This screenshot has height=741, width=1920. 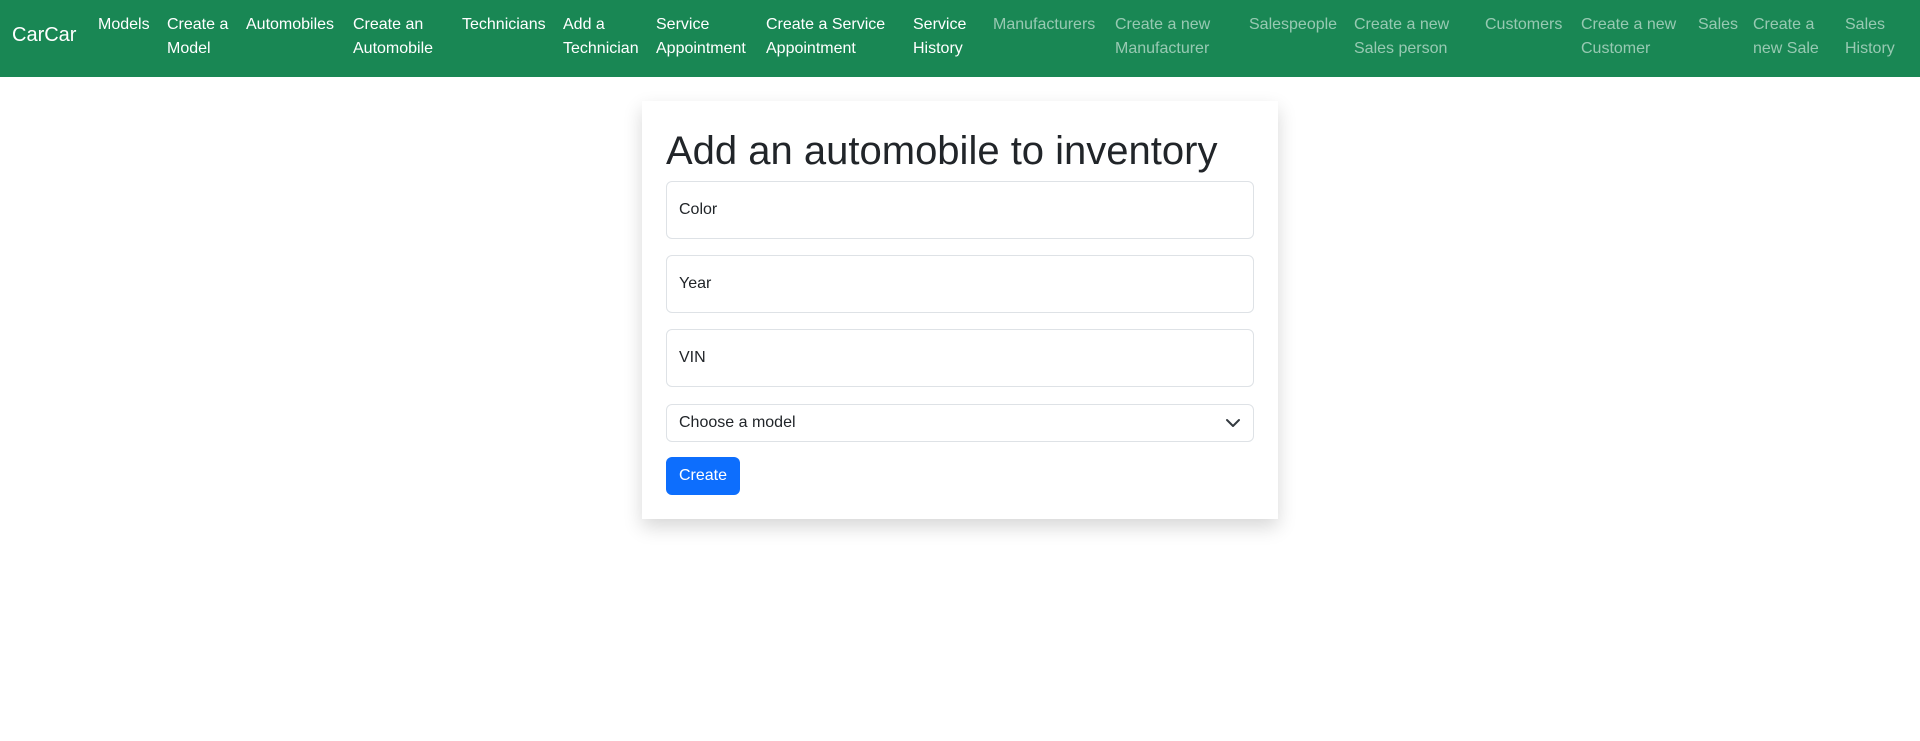 I want to click on model-select-value: Choose a model, so click(x=737, y=422).